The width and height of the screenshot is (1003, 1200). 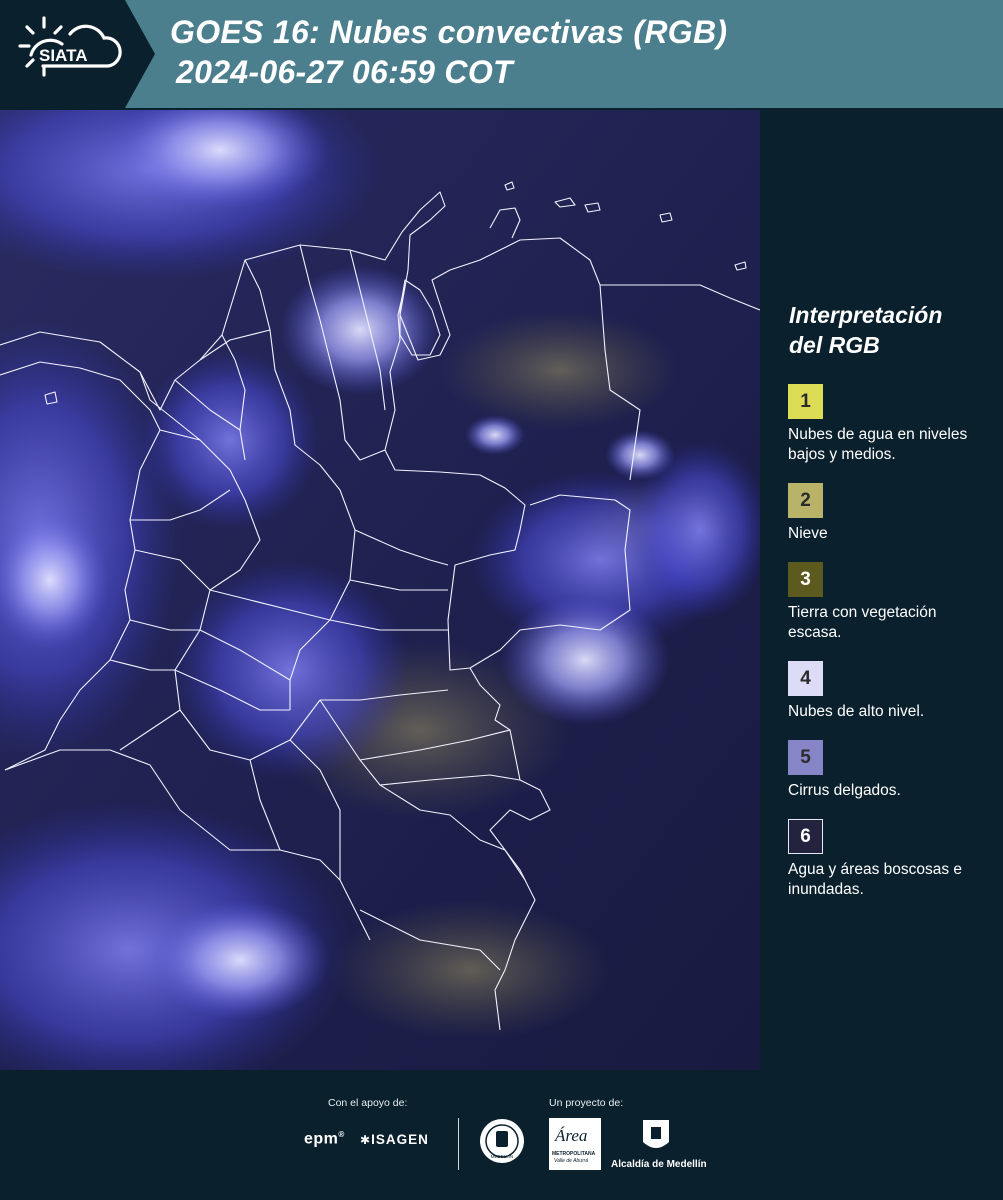 I want to click on page-title: GOES 16: Nubes convectivas (RGB), so click(x=449, y=32).